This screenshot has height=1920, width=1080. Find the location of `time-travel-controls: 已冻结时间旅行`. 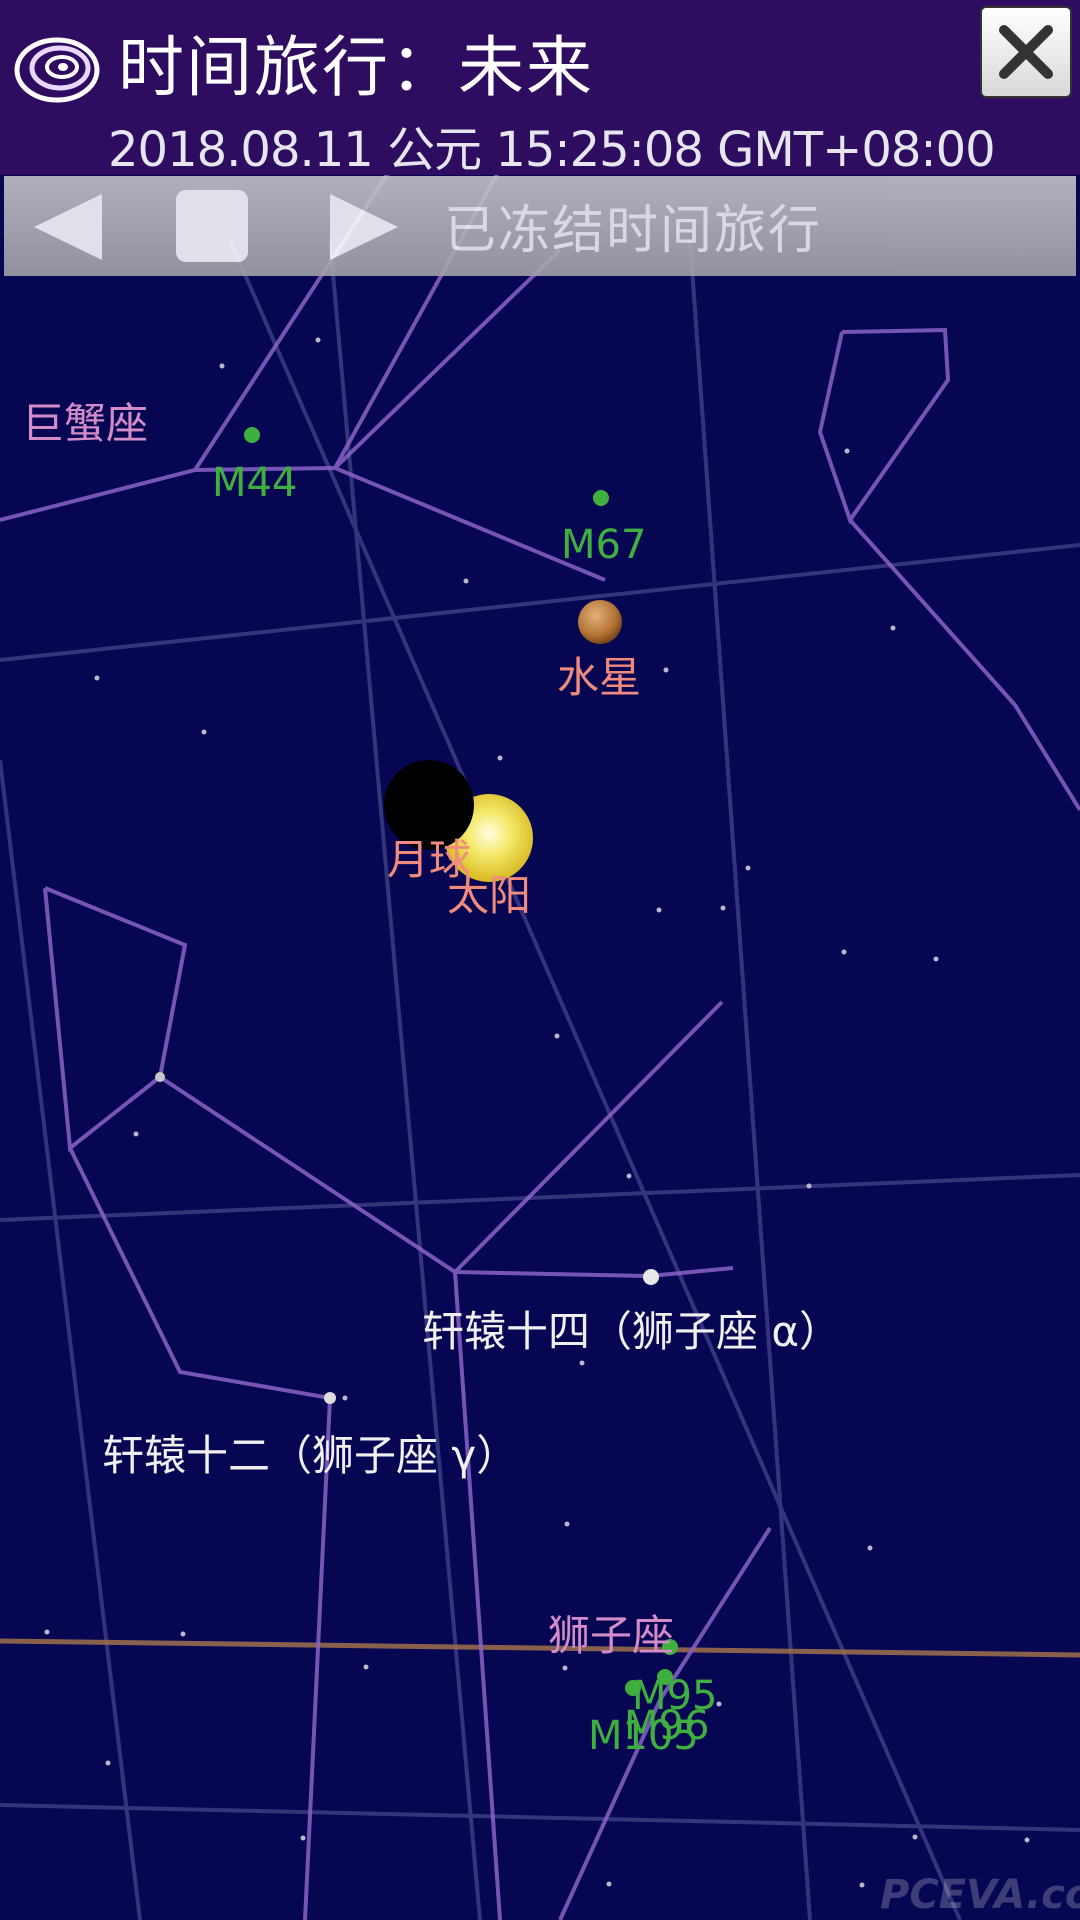

time-travel-controls: 已冻结时间旅行 is located at coordinates (540, 226).